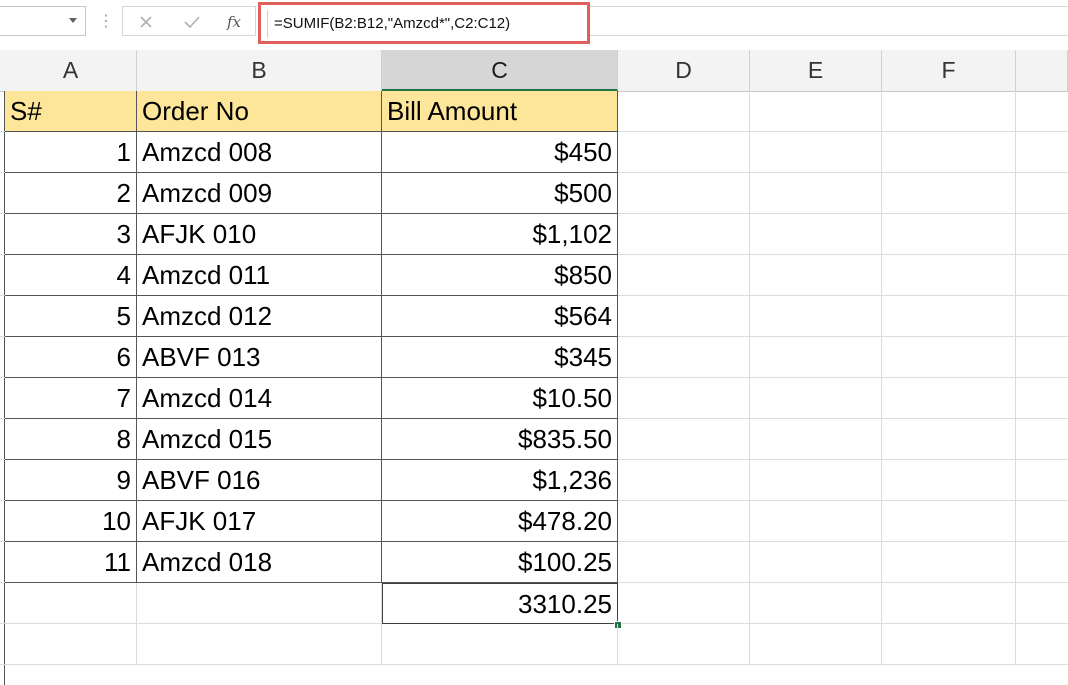 The height and width of the screenshot is (685, 1068). Describe the element at coordinates (500, 480) in the screenshot. I see `cell-bill-amount: $1,236` at that location.